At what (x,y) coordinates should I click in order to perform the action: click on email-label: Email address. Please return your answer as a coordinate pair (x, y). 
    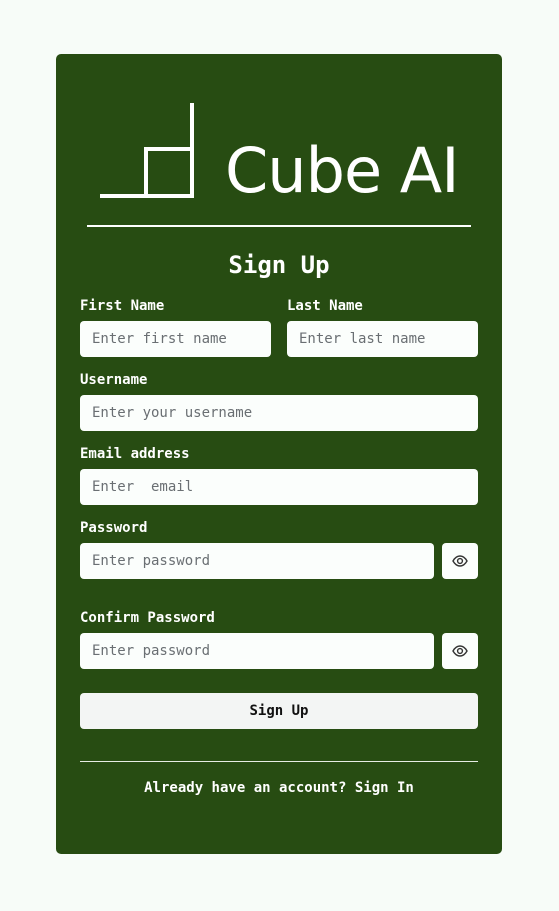
    Looking at the image, I should click on (135, 454).